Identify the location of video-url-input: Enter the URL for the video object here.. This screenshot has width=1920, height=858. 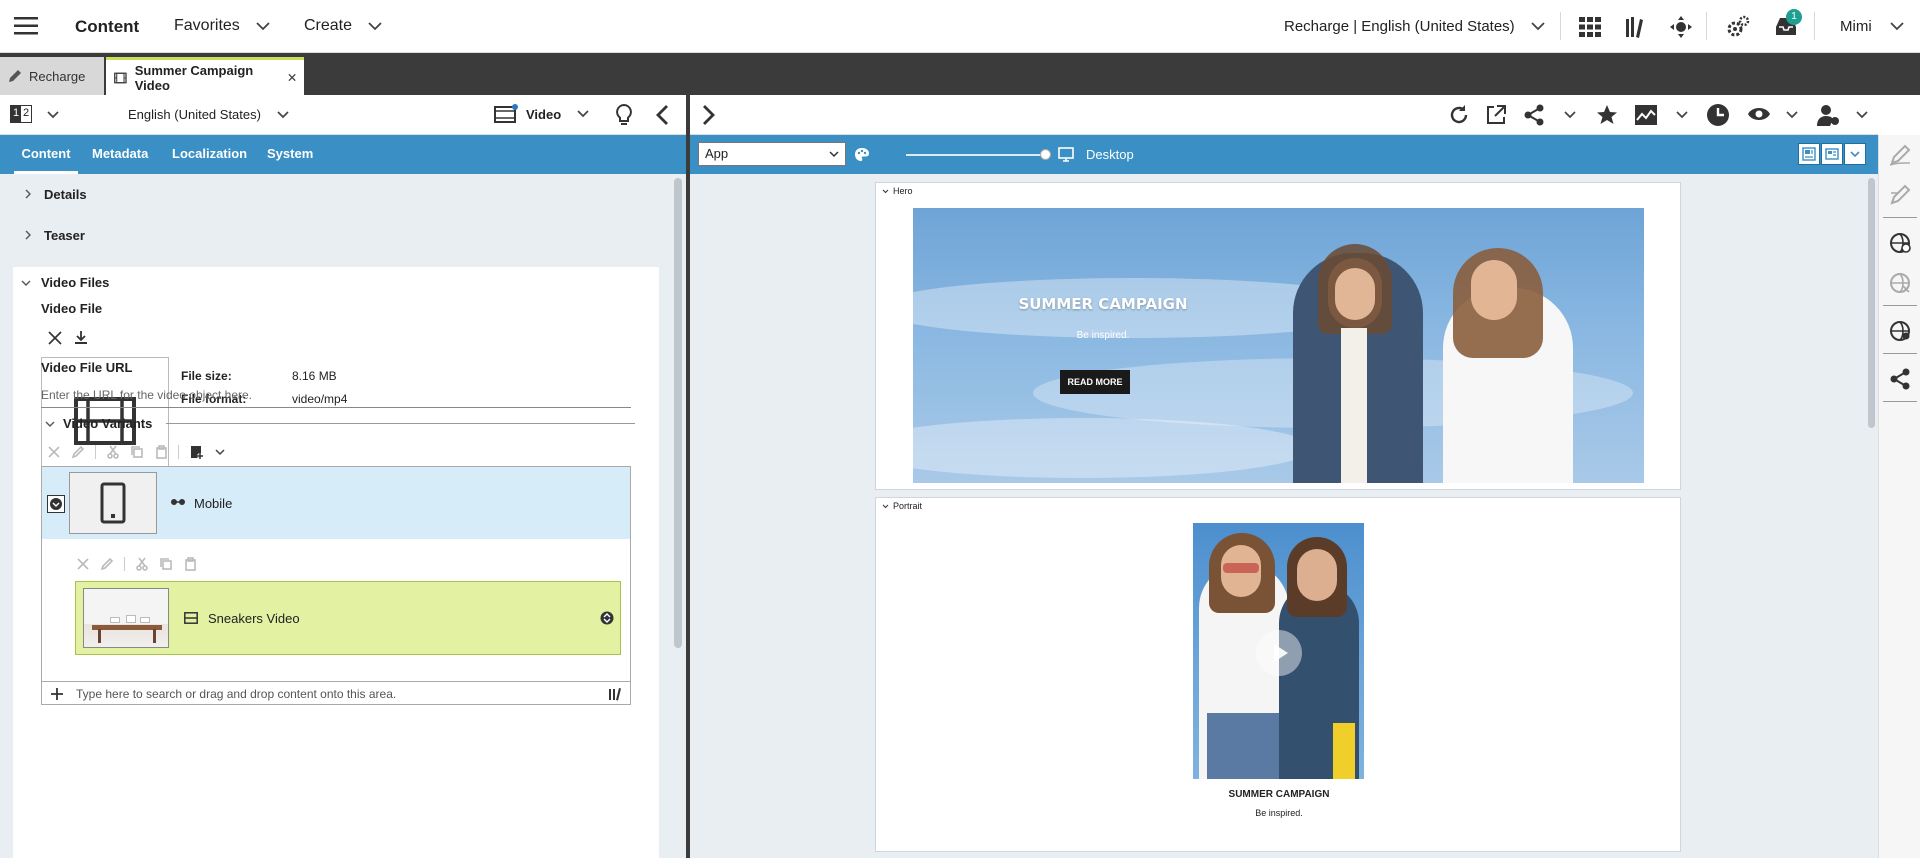
(336, 398).